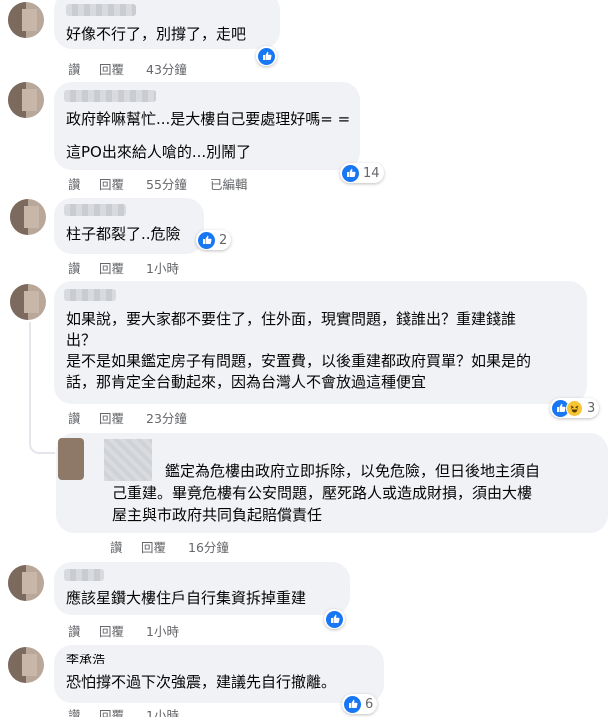 This screenshot has height=717, width=611. What do you see at coordinates (81, 340) in the screenshot?
I see `comment-text: 出？` at bounding box center [81, 340].